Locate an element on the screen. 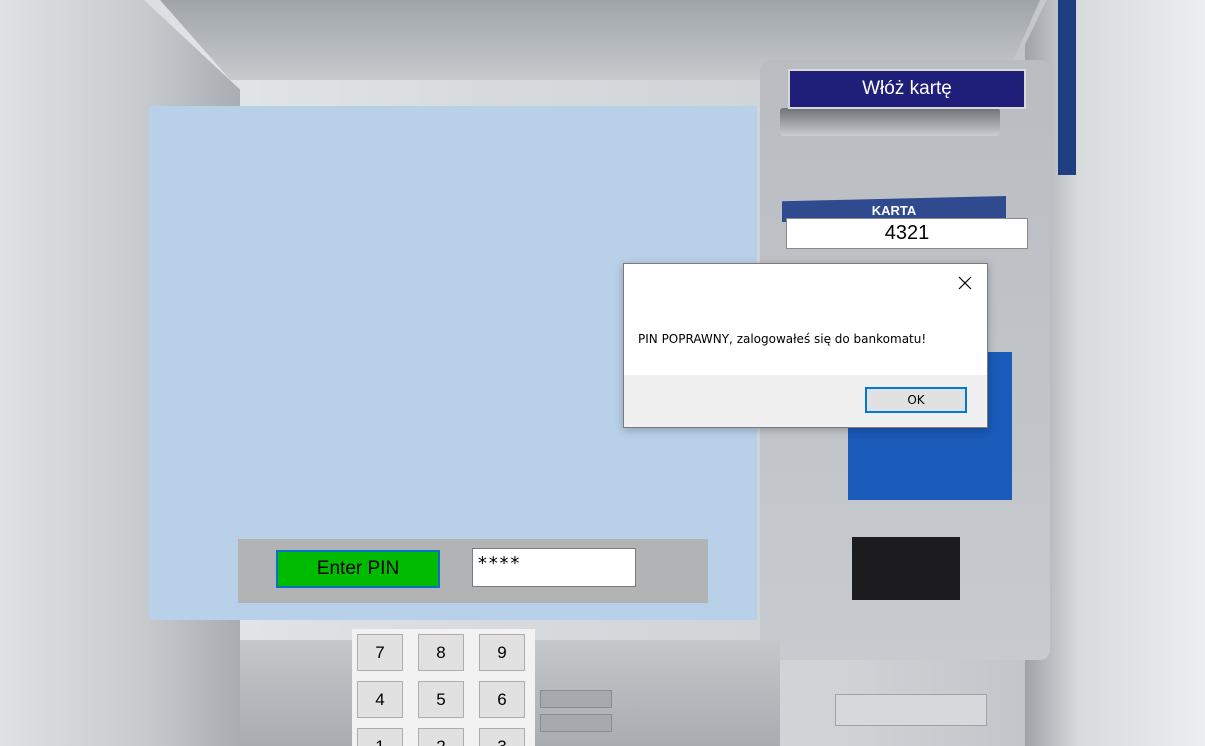 This screenshot has height=746, width=1205. card-slot is located at coordinates (890, 122).